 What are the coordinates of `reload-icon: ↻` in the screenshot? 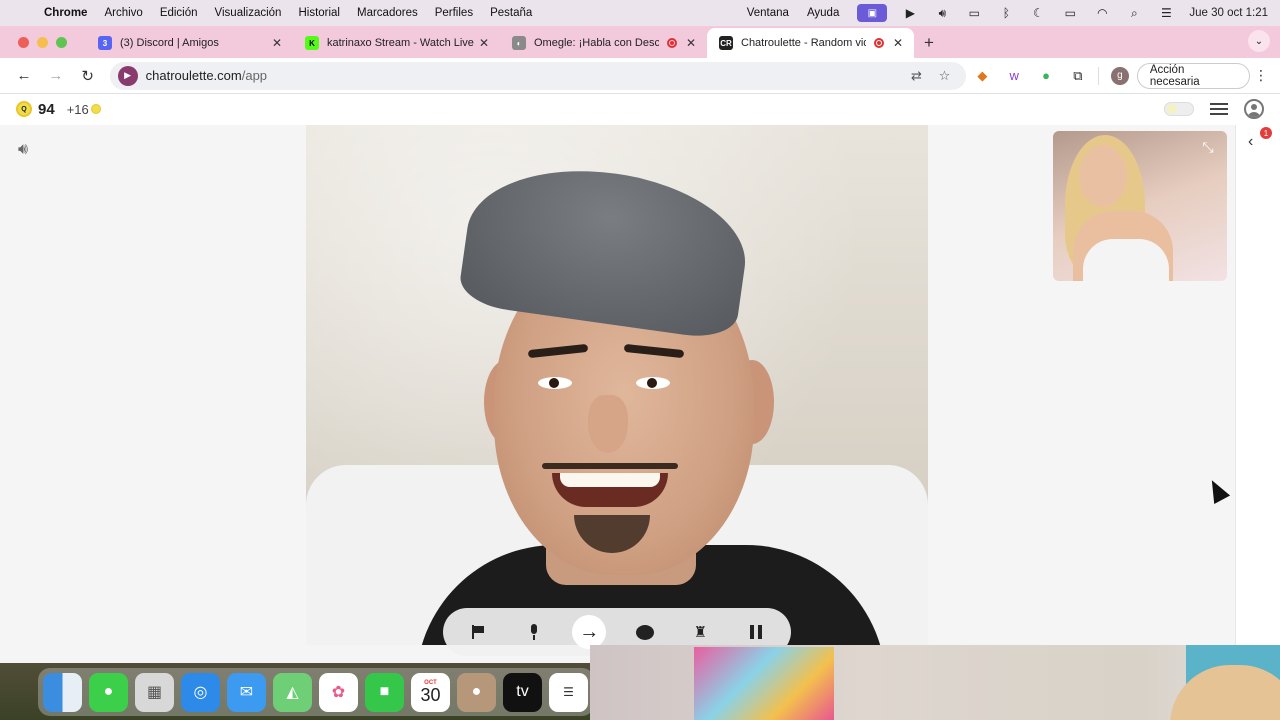 It's located at (87, 76).